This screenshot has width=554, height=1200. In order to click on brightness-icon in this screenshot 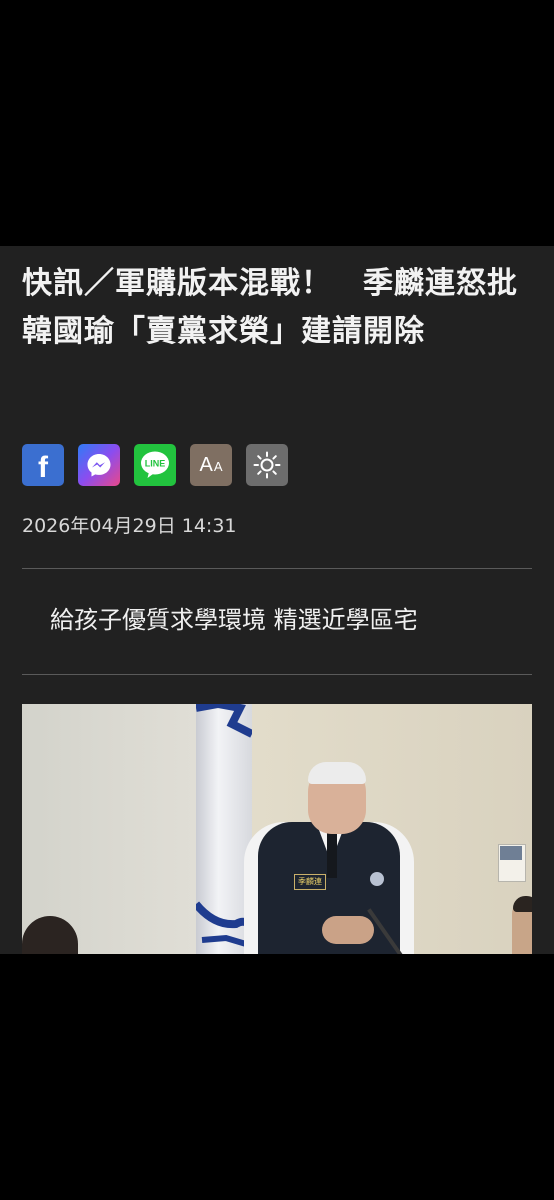, I will do `click(267, 465)`.